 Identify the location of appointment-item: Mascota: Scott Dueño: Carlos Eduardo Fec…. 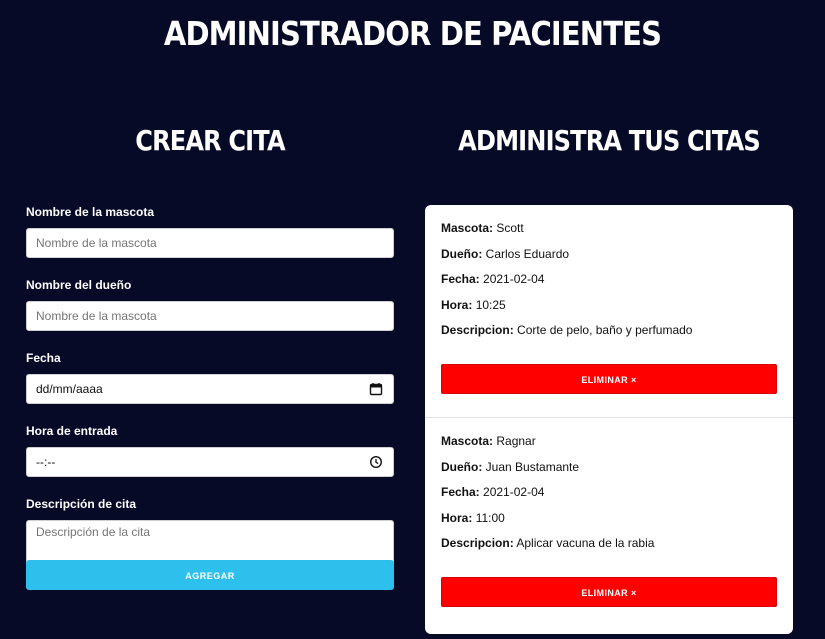
(609, 311).